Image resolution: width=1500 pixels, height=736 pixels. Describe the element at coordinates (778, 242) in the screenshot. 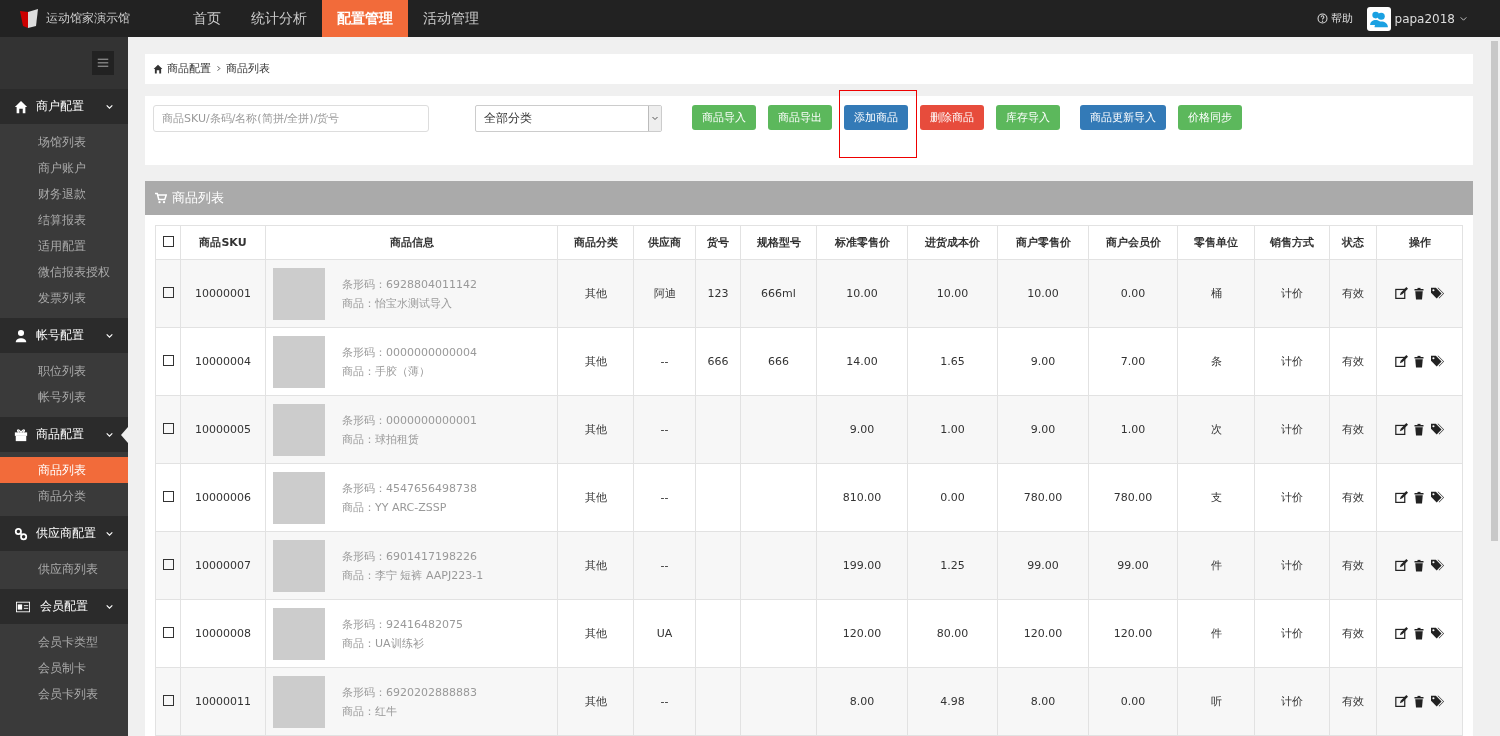

I see `column-header: 规格型号` at that location.